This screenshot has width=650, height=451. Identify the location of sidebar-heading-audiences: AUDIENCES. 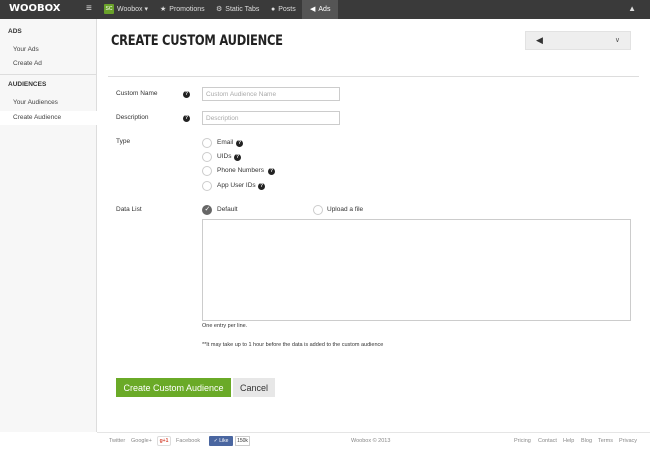
(27, 84).